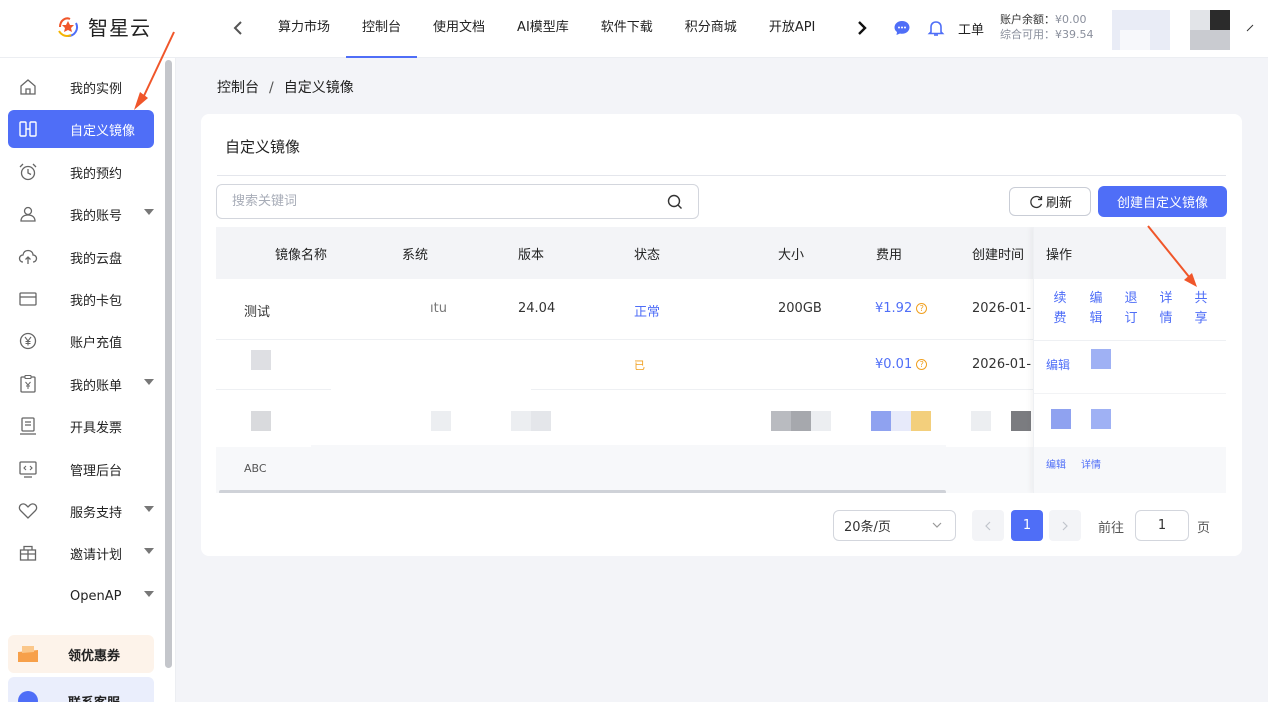 The width and height of the screenshot is (1268, 702). Describe the element at coordinates (1201, 309) in the screenshot. I see `share-button: 共享` at that location.